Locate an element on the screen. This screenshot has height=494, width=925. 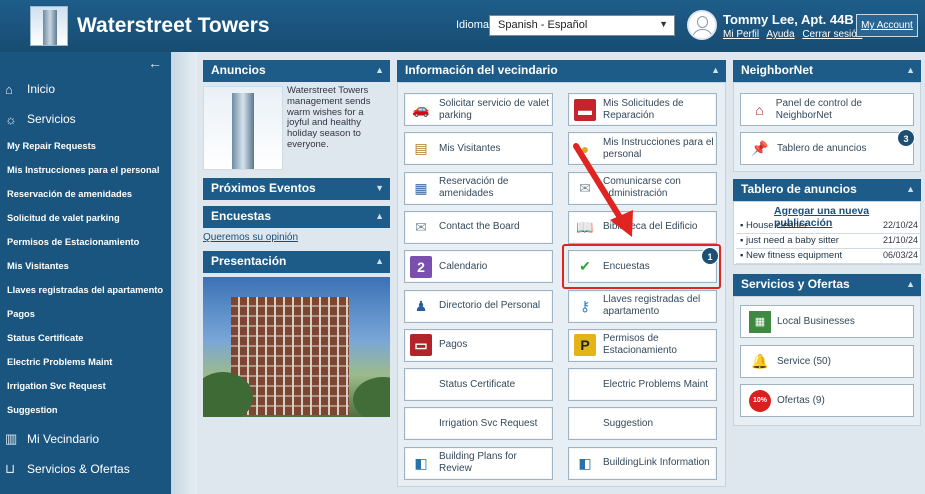
cube-icon: ◧ is located at coordinates (421, 462).